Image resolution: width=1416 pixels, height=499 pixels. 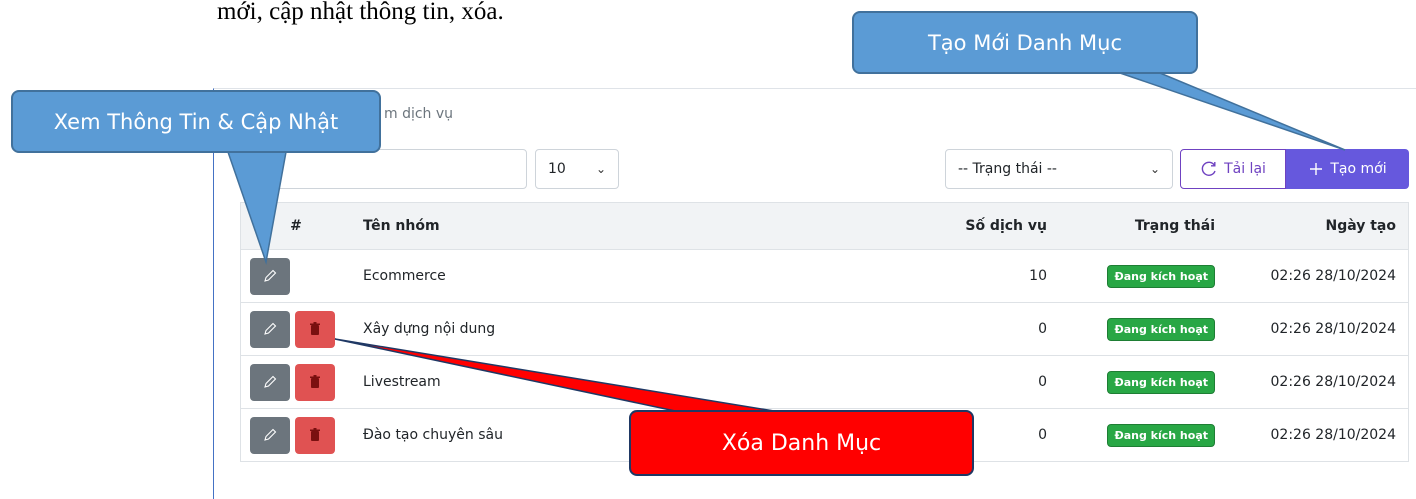 What do you see at coordinates (360, 12) in the screenshot?
I see `document-text: mới, cập nhật thông tin, xóa.` at bounding box center [360, 12].